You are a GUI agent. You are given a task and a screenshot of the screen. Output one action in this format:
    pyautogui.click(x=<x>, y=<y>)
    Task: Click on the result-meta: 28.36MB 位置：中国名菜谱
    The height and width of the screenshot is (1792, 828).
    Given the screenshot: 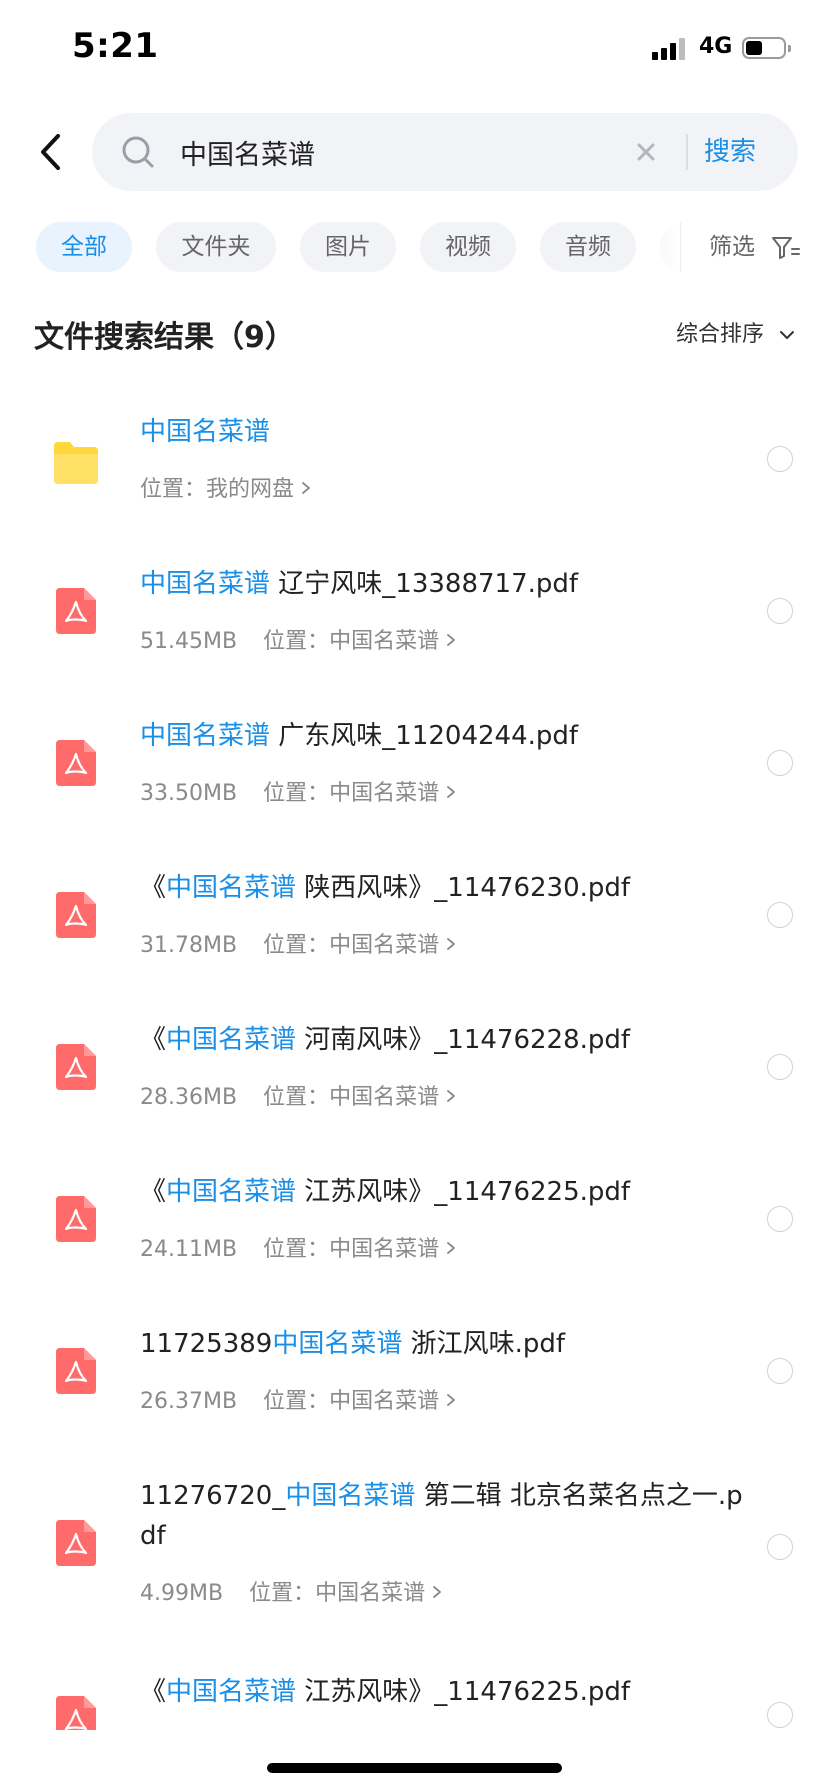 What is the action you would take?
    pyautogui.click(x=298, y=1098)
    